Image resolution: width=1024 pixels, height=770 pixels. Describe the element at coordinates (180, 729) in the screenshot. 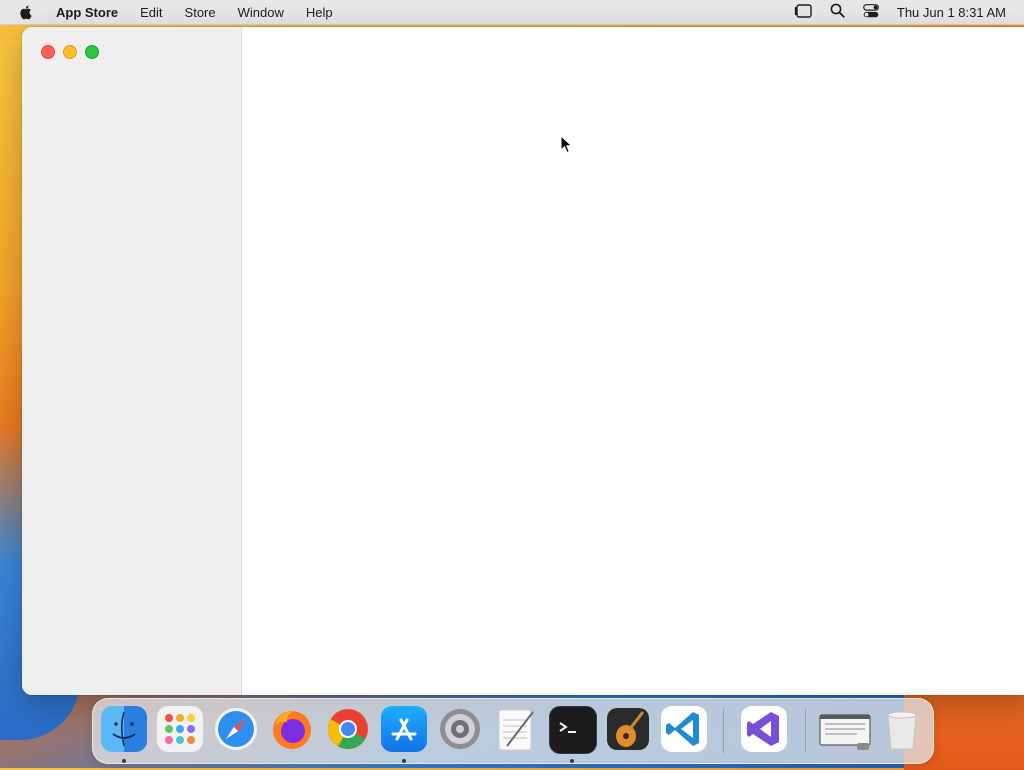

I see `launchpad-icon` at that location.